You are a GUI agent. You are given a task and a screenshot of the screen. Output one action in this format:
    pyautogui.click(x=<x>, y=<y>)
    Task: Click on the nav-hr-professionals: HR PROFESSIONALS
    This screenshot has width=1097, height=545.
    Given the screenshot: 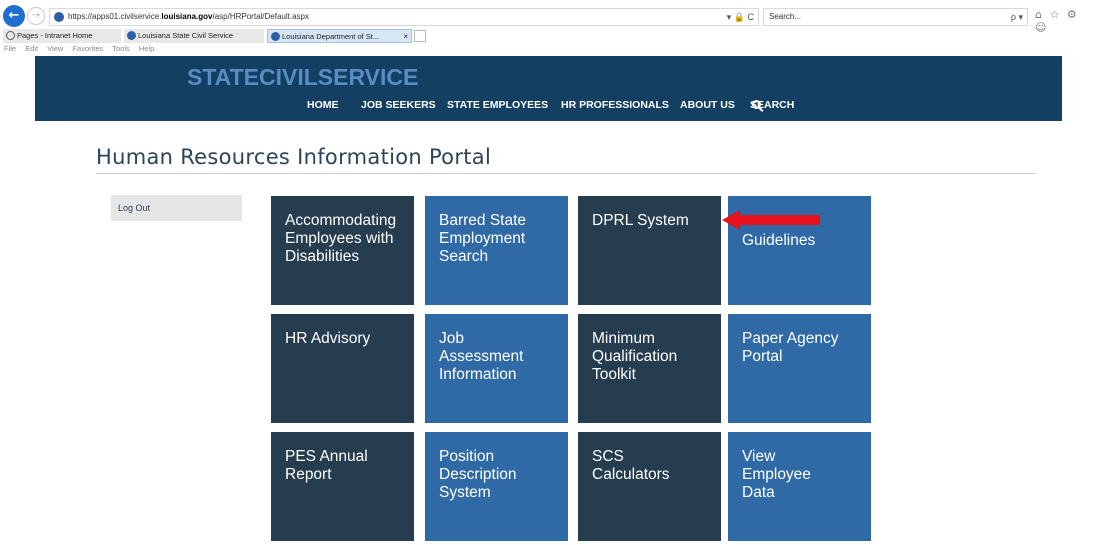 What is the action you would take?
    pyautogui.click(x=615, y=105)
    